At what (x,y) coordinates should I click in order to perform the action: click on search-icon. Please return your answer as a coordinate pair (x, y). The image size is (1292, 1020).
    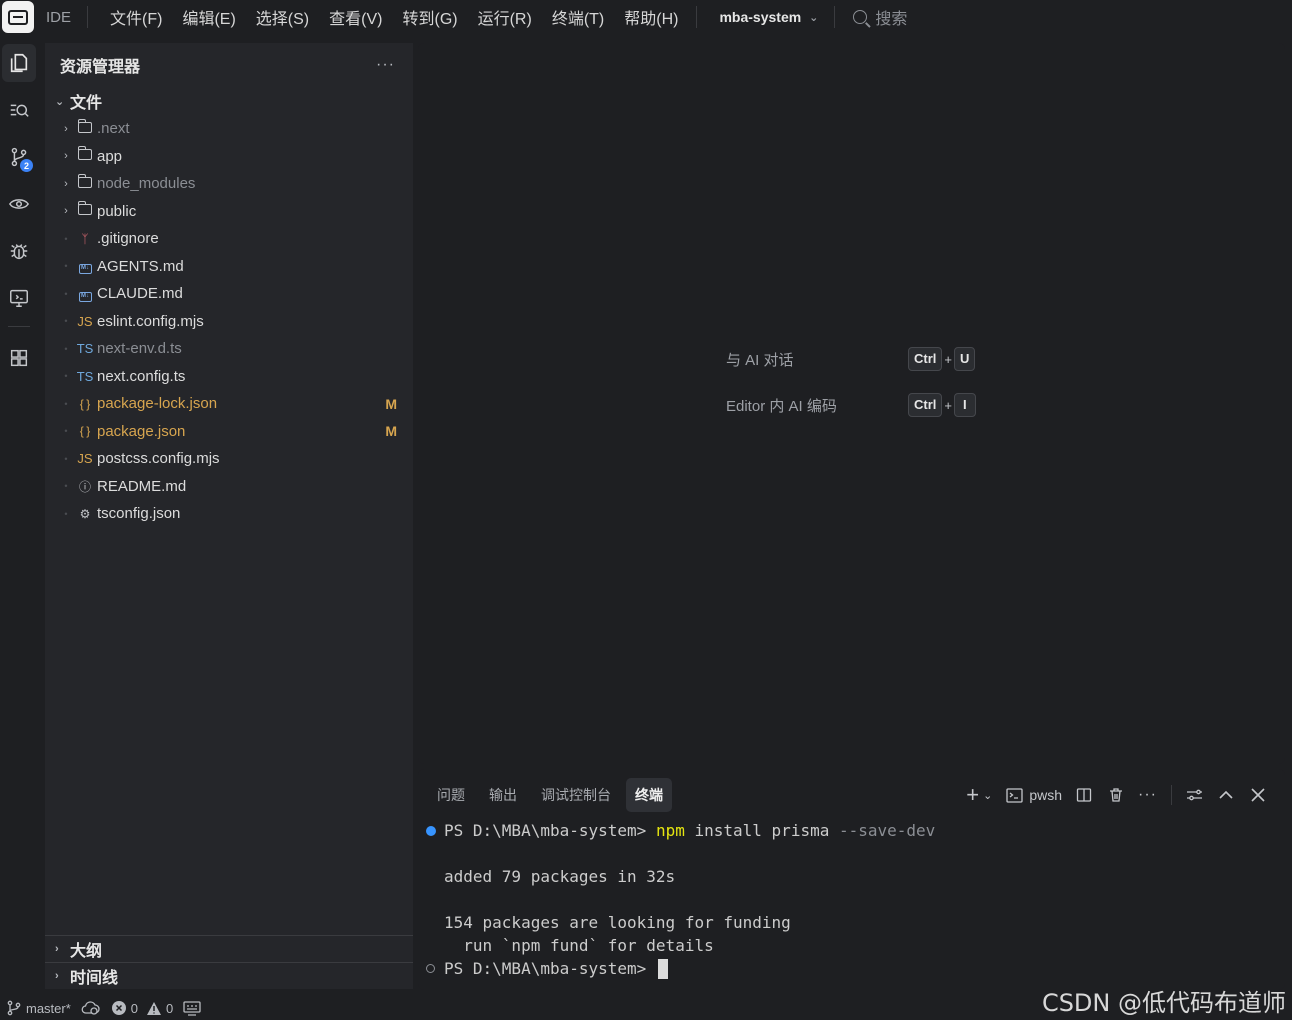
    Looking at the image, I should click on (19, 110).